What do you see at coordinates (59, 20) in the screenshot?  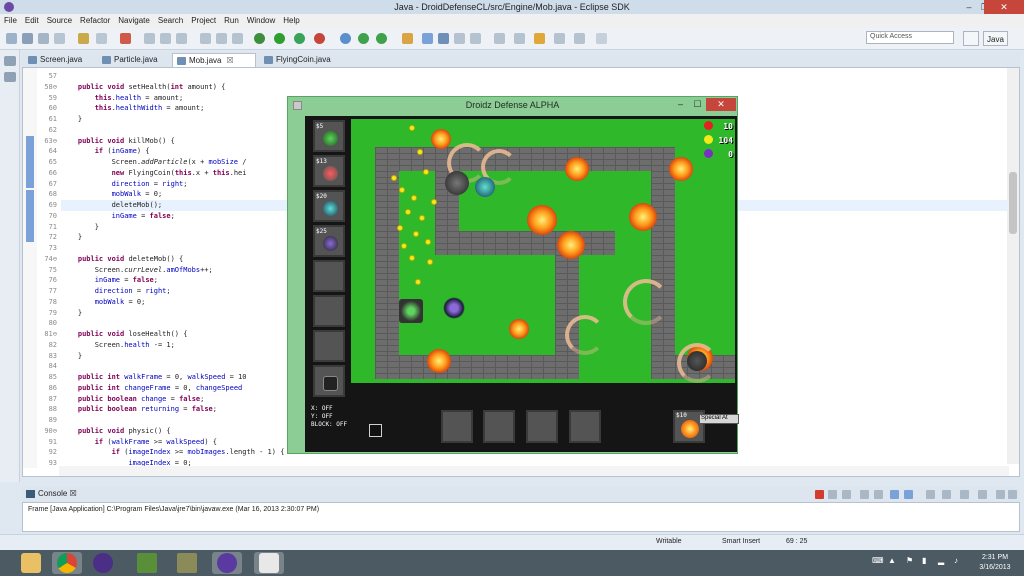 I see `menu-source: Source` at bounding box center [59, 20].